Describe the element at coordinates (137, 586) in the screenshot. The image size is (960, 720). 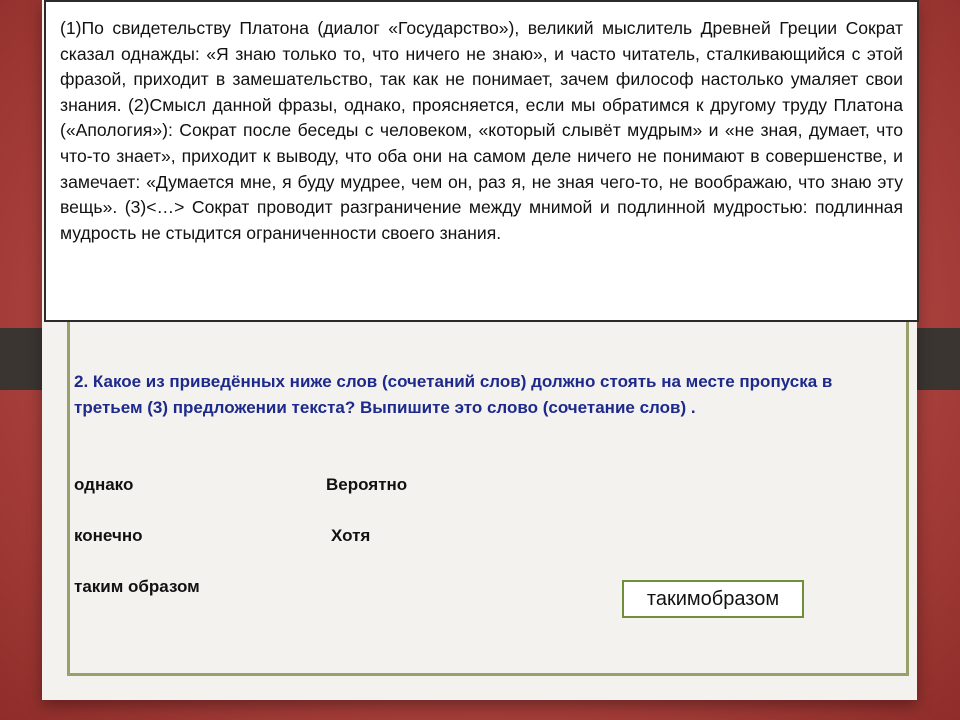
I see `option-5: таким образом` at that location.